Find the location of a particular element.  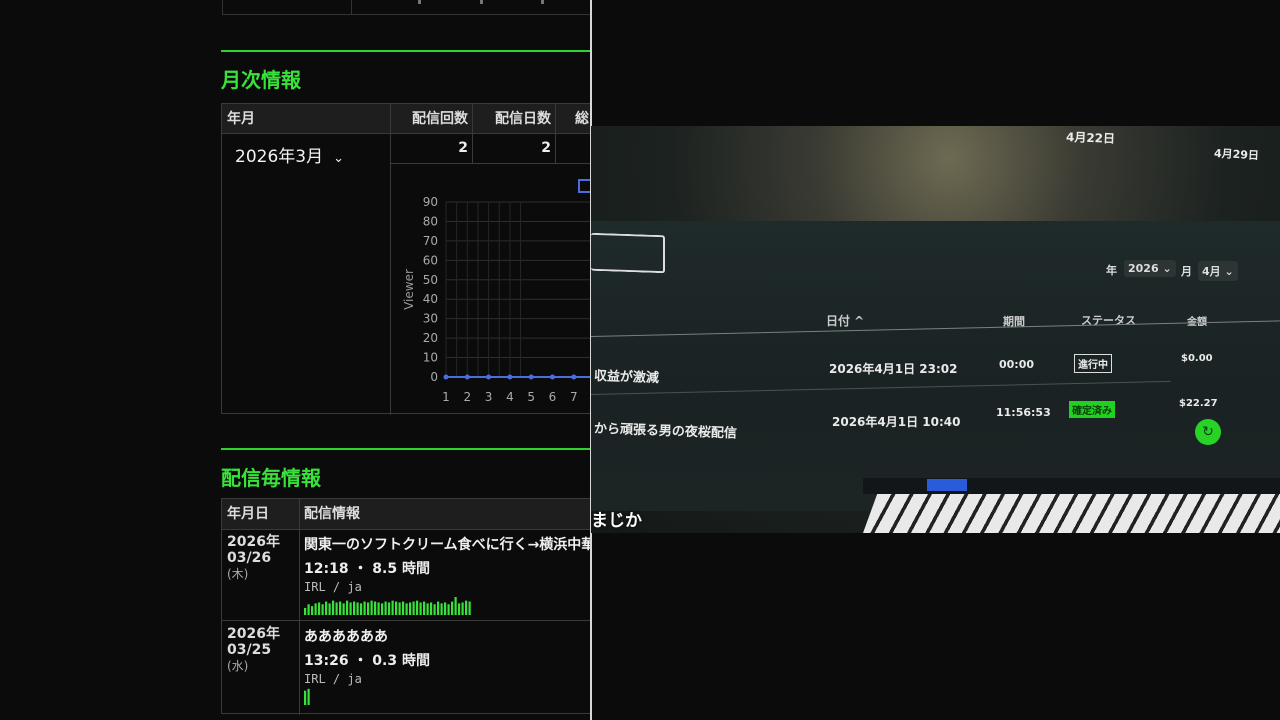

stream-title: 関東一のソフトクリーム食べに行く→横浜中華 is located at coordinates (447, 544).